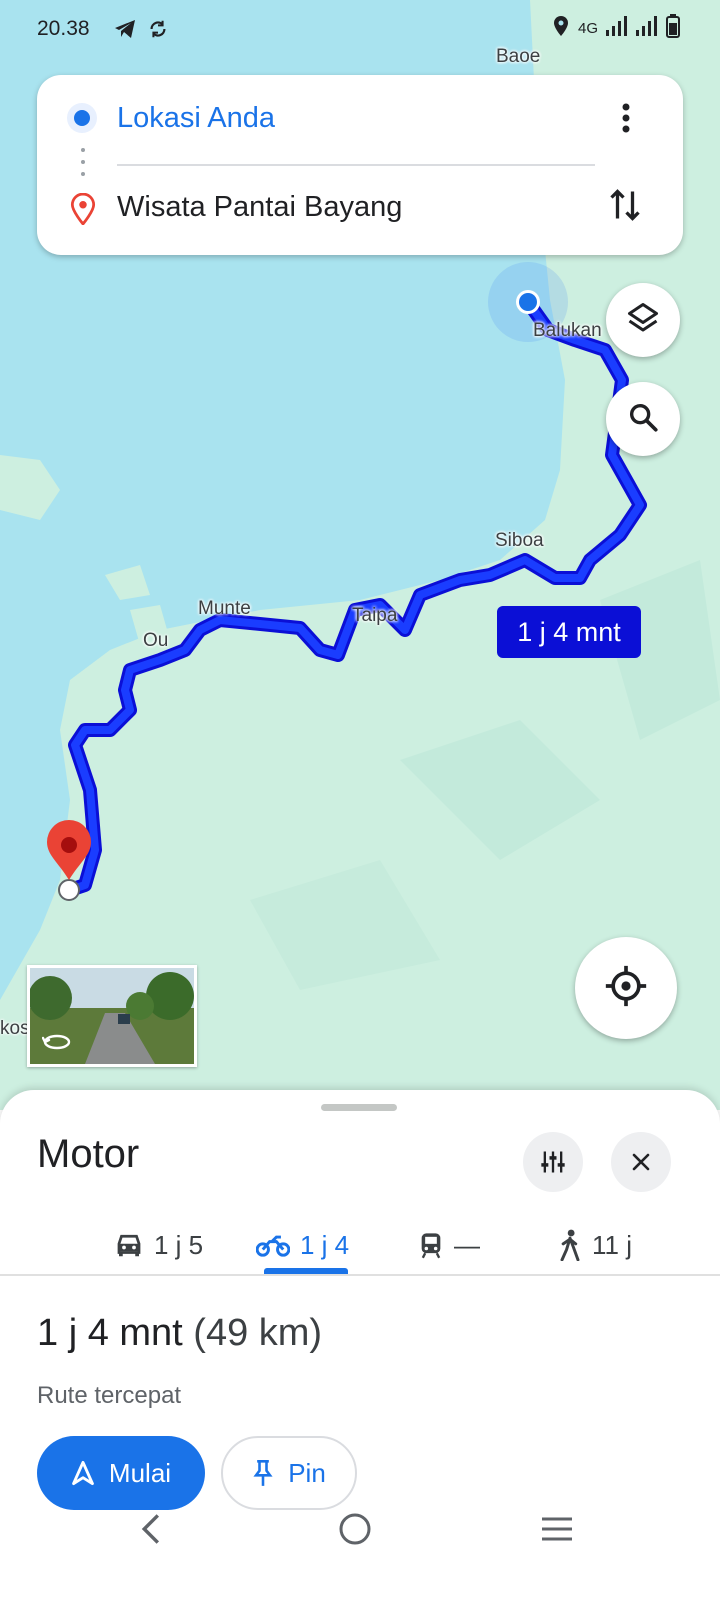 The image size is (720, 1600). Describe the element at coordinates (224, 608) in the screenshot. I see `place-label: Munte` at that location.